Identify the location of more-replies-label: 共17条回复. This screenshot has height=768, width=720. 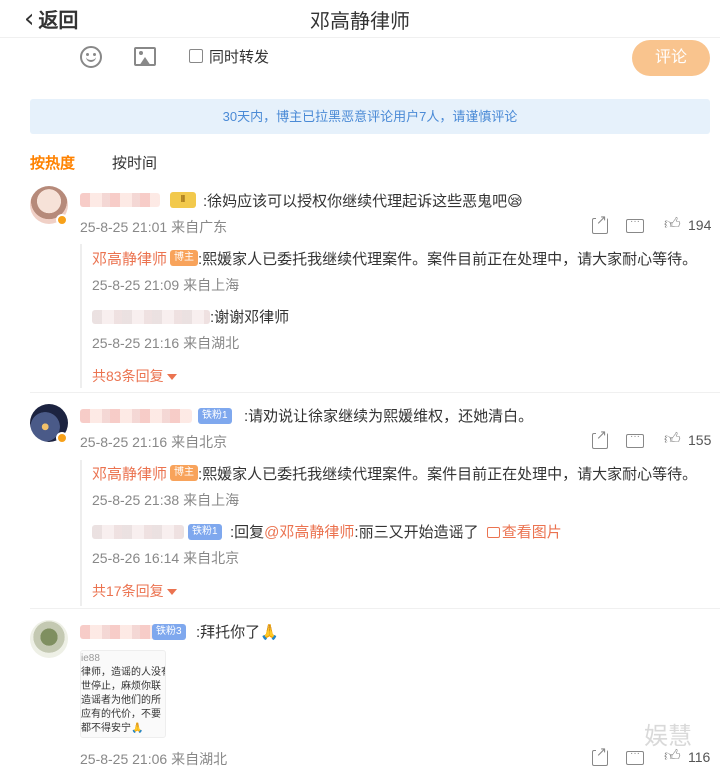
(128, 591).